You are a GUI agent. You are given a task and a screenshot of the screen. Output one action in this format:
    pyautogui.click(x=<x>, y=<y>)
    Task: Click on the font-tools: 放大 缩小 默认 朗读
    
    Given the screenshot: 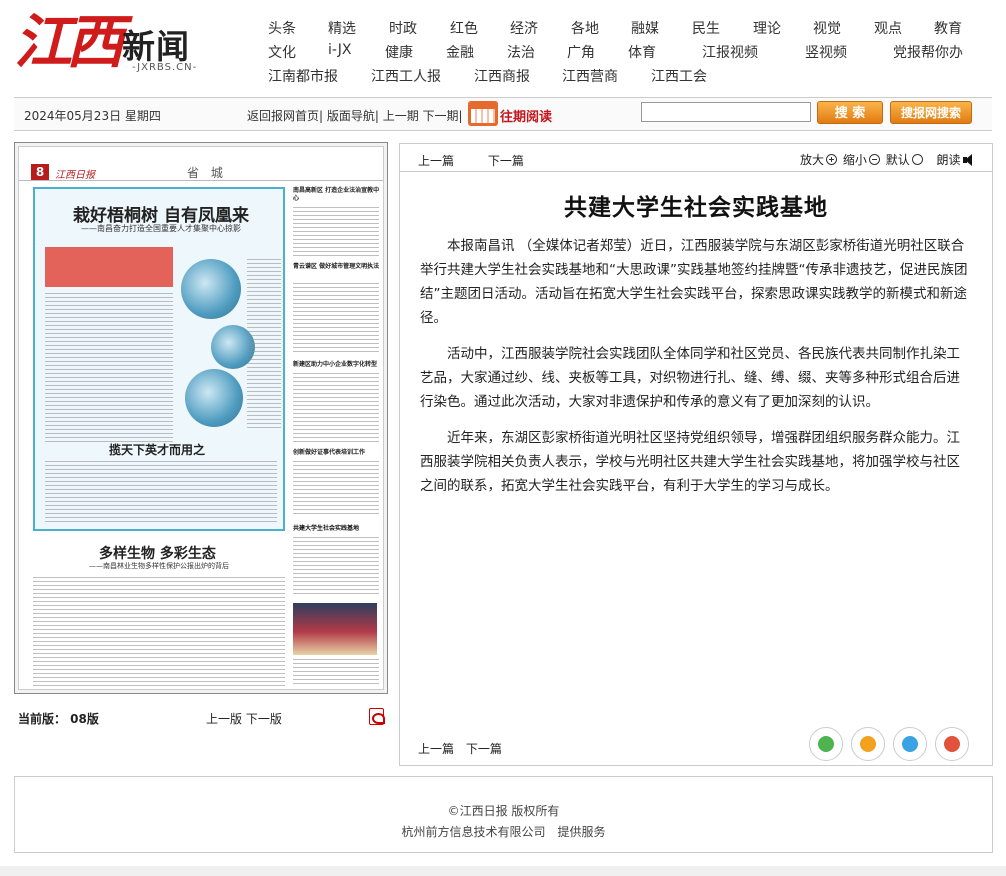 What is the action you would take?
    pyautogui.click(x=888, y=159)
    